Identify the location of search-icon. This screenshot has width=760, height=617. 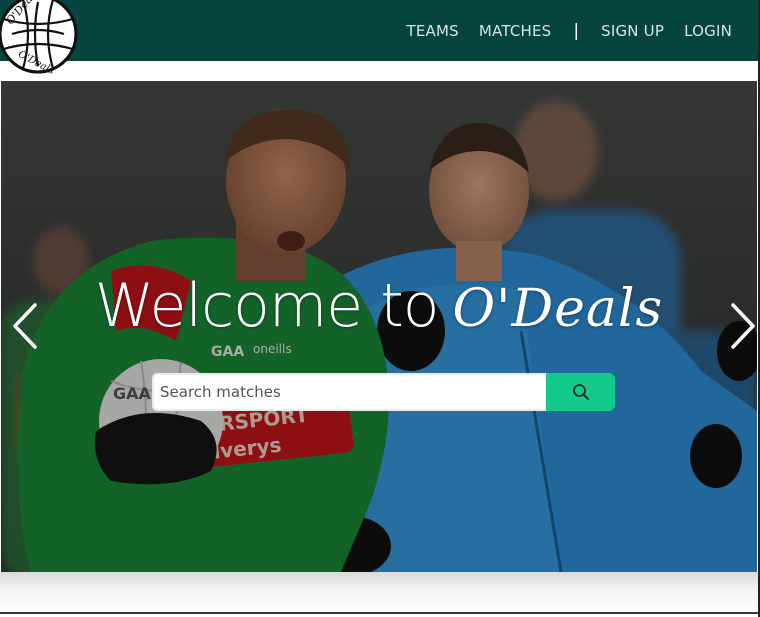
(580, 392).